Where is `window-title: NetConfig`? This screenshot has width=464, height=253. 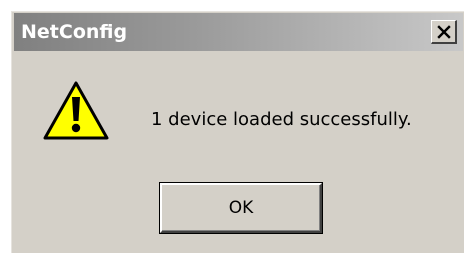 window-title: NetConfig is located at coordinates (74, 32).